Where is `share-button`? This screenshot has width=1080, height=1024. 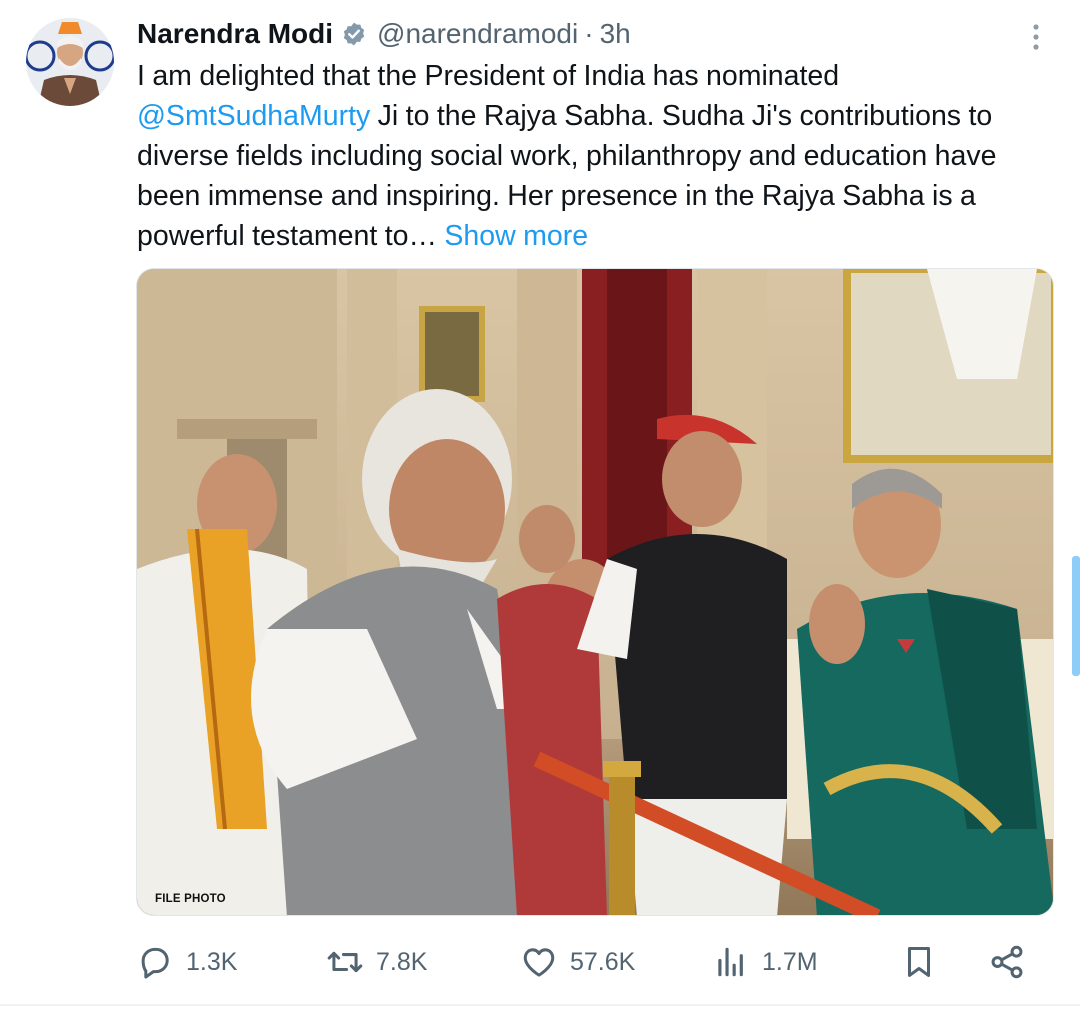 share-button is located at coordinates (1007, 962).